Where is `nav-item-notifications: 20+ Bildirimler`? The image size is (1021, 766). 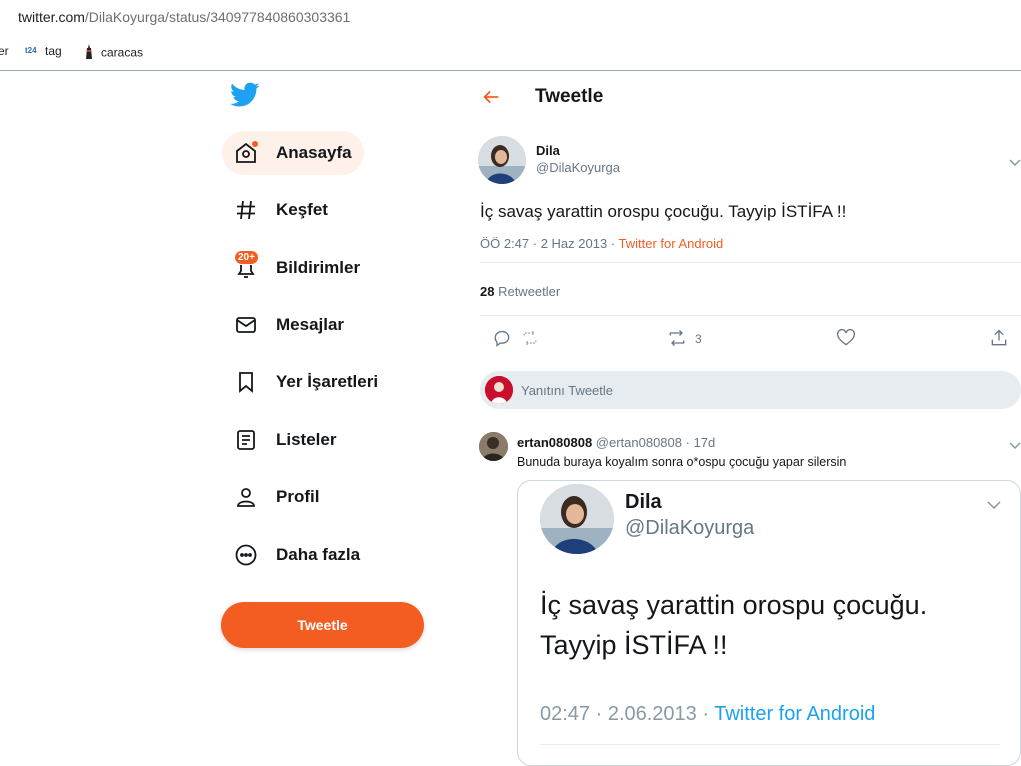 nav-item-notifications: 20+ Bildirimler is located at coordinates (297, 268).